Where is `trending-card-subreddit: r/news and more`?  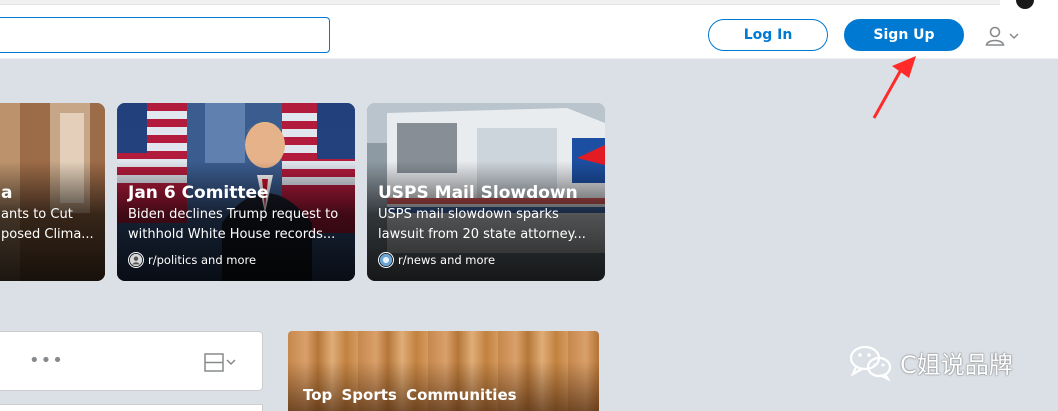 trending-card-subreddit: r/news and more is located at coordinates (436, 260).